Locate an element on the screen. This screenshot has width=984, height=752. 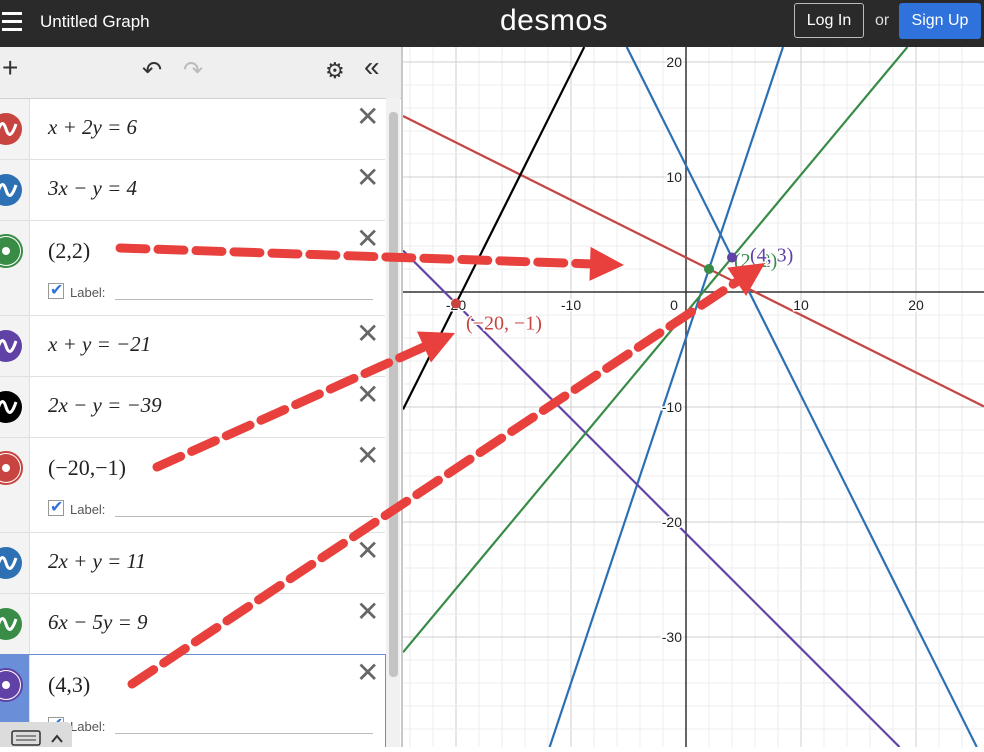
expression-math: x + 2y = 6 is located at coordinates (92, 127).